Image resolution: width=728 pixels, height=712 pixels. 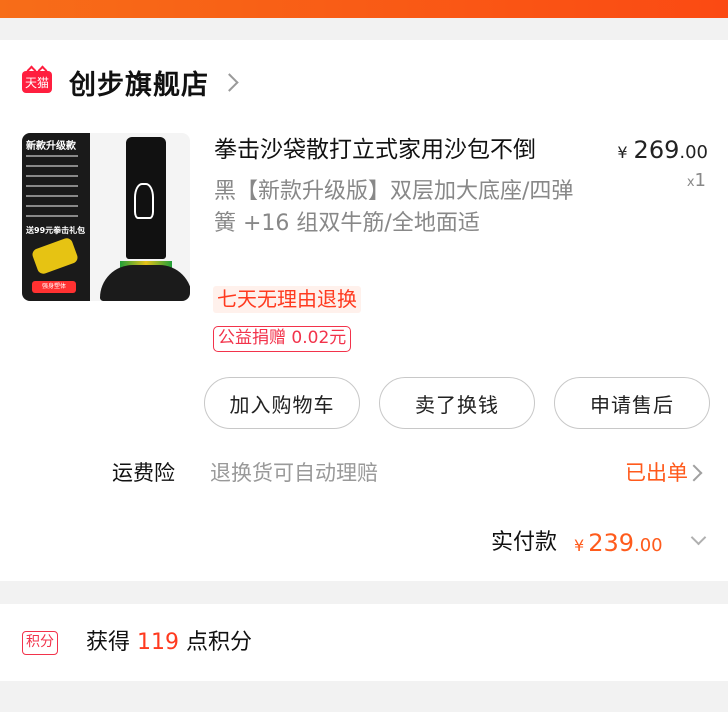 What do you see at coordinates (282, 403) in the screenshot?
I see `add-to-cart-button: 加入购物车` at bounding box center [282, 403].